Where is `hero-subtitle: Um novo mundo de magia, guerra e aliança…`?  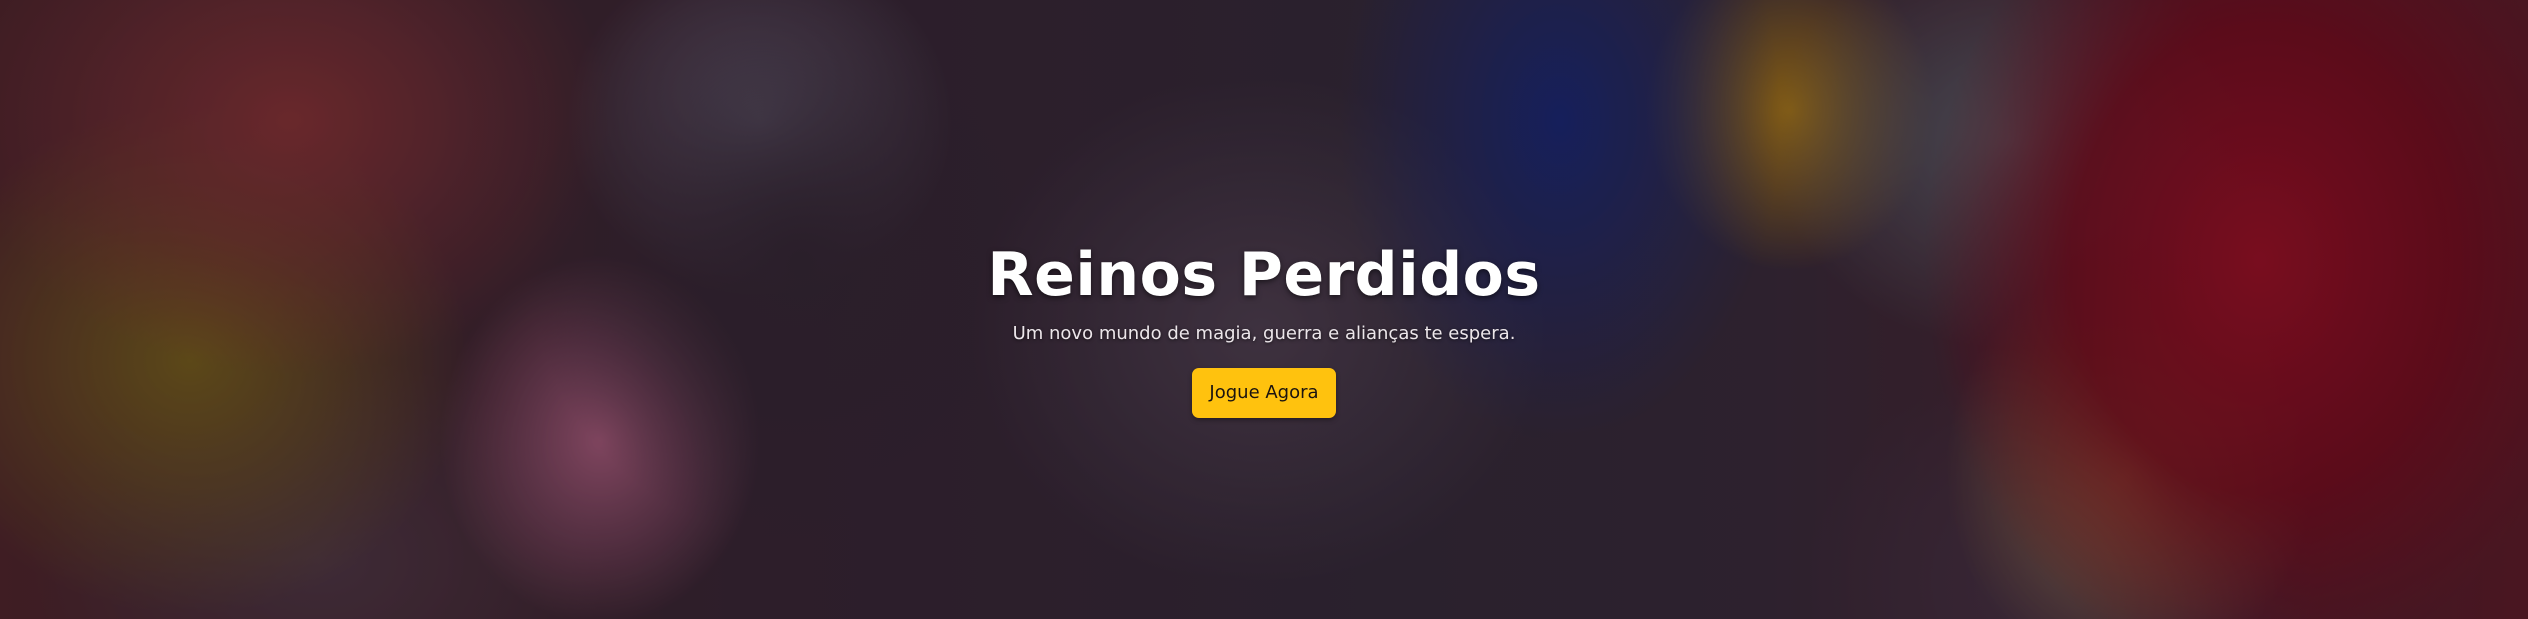 hero-subtitle: Um novo mundo de magia, guerra e aliança… is located at coordinates (1264, 333).